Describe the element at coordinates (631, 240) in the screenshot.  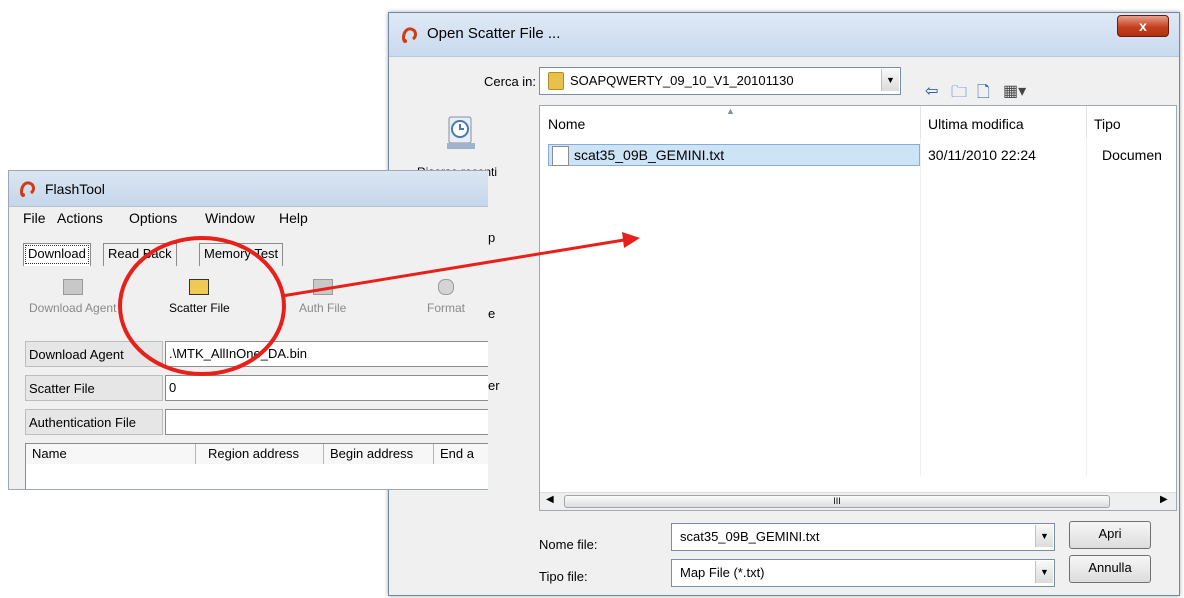
I see `arrow-head-icon` at that location.